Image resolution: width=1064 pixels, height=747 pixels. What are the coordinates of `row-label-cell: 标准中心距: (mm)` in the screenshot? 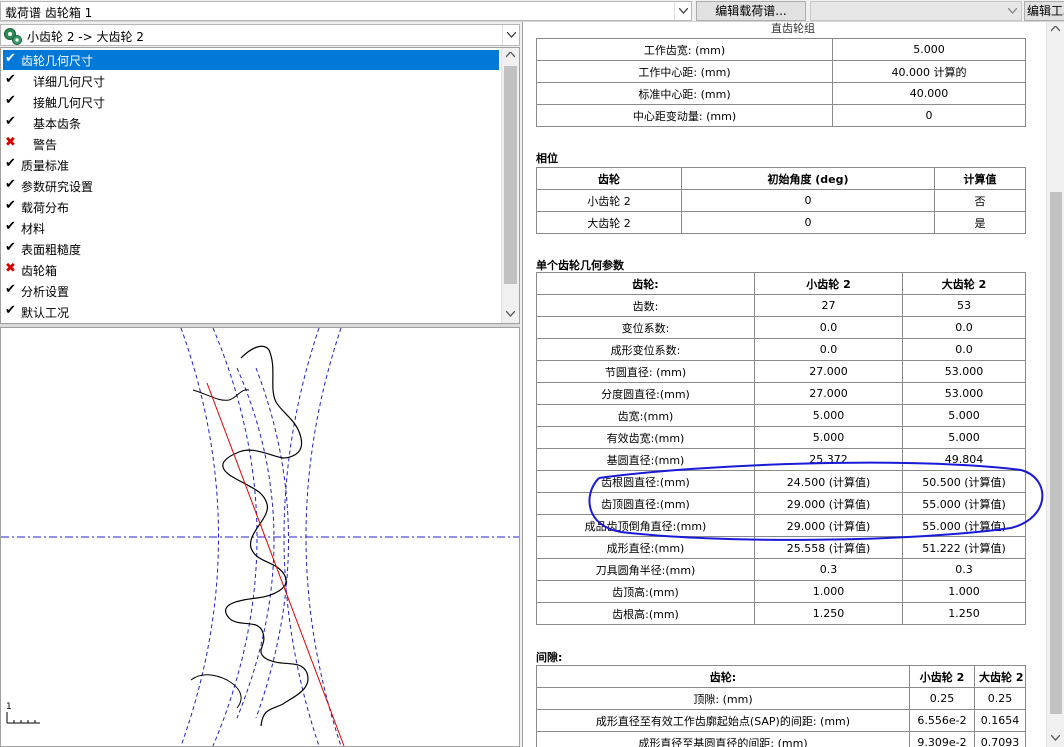 It's located at (684, 93).